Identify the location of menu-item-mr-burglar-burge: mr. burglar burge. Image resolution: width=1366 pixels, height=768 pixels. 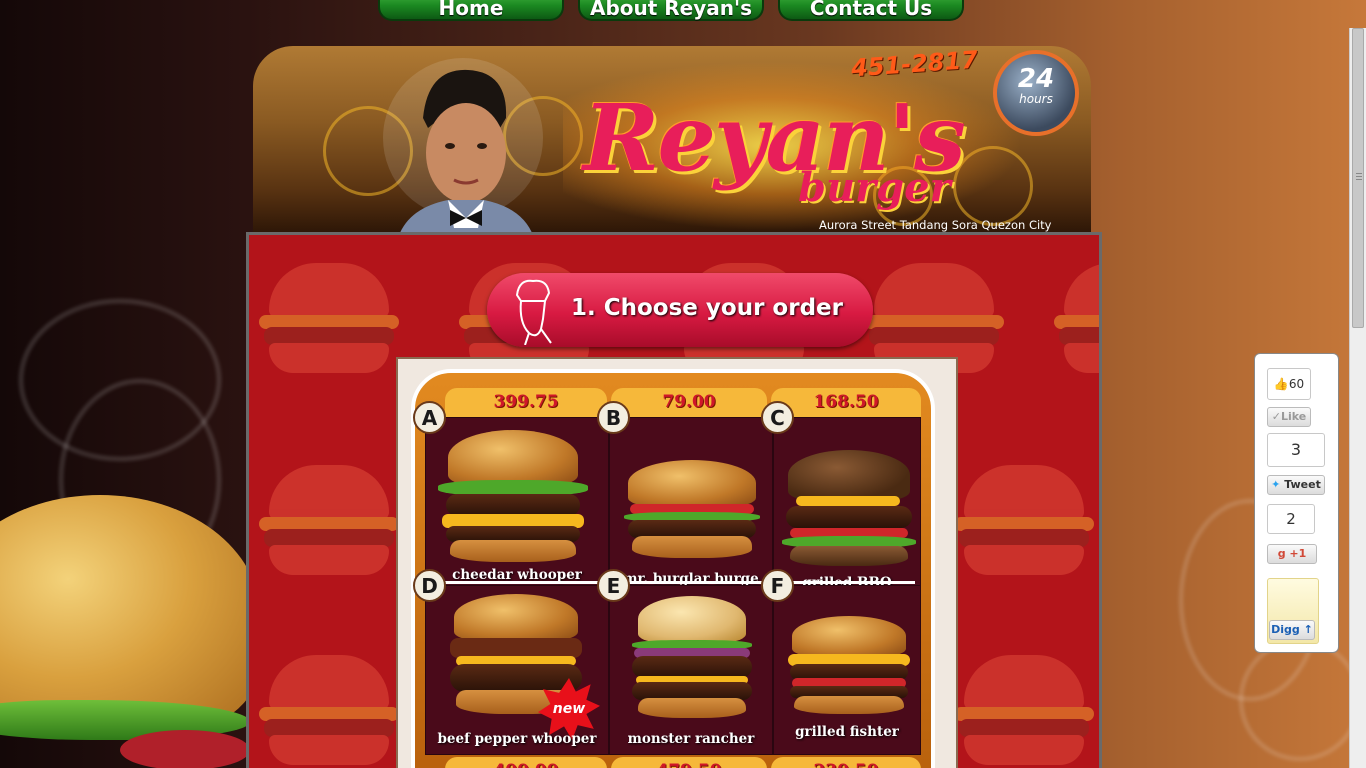
(691, 506).